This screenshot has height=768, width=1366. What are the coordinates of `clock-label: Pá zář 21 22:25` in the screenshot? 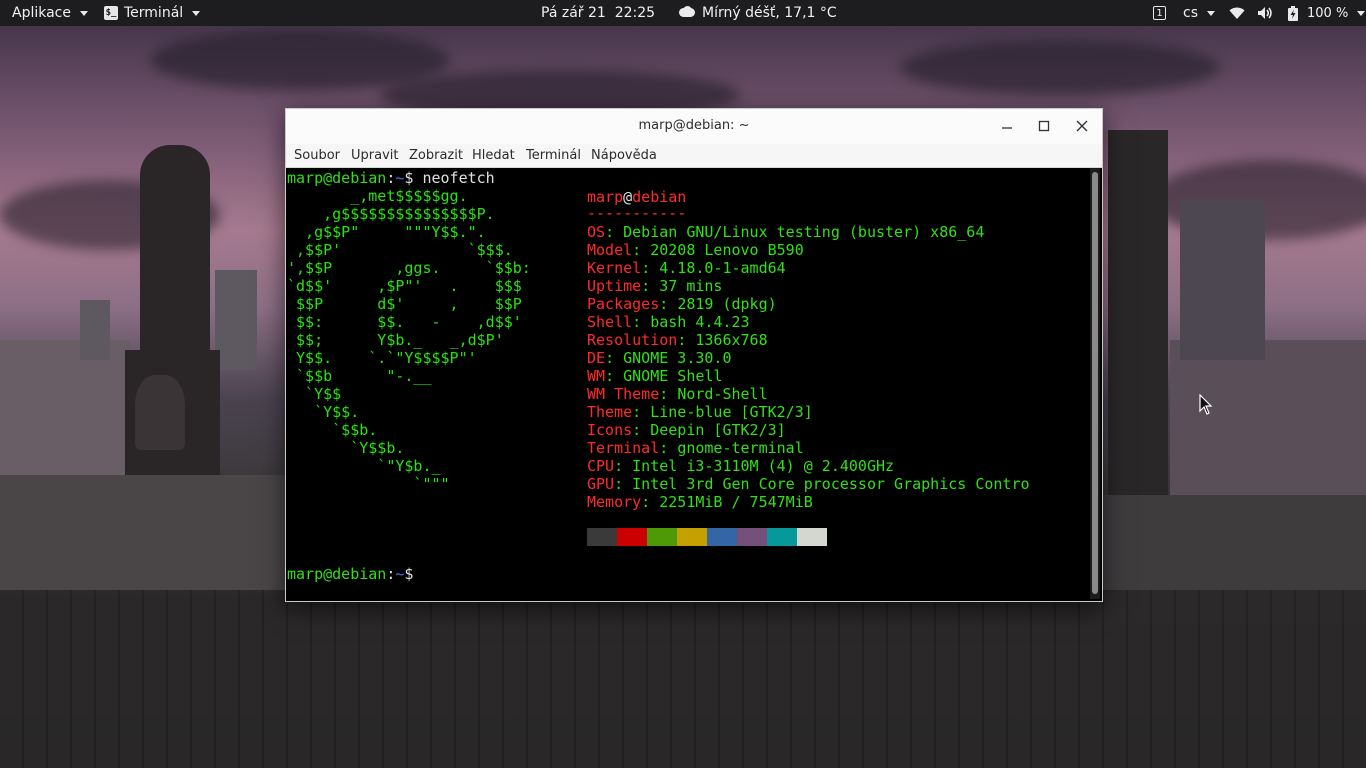 It's located at (598, 13).